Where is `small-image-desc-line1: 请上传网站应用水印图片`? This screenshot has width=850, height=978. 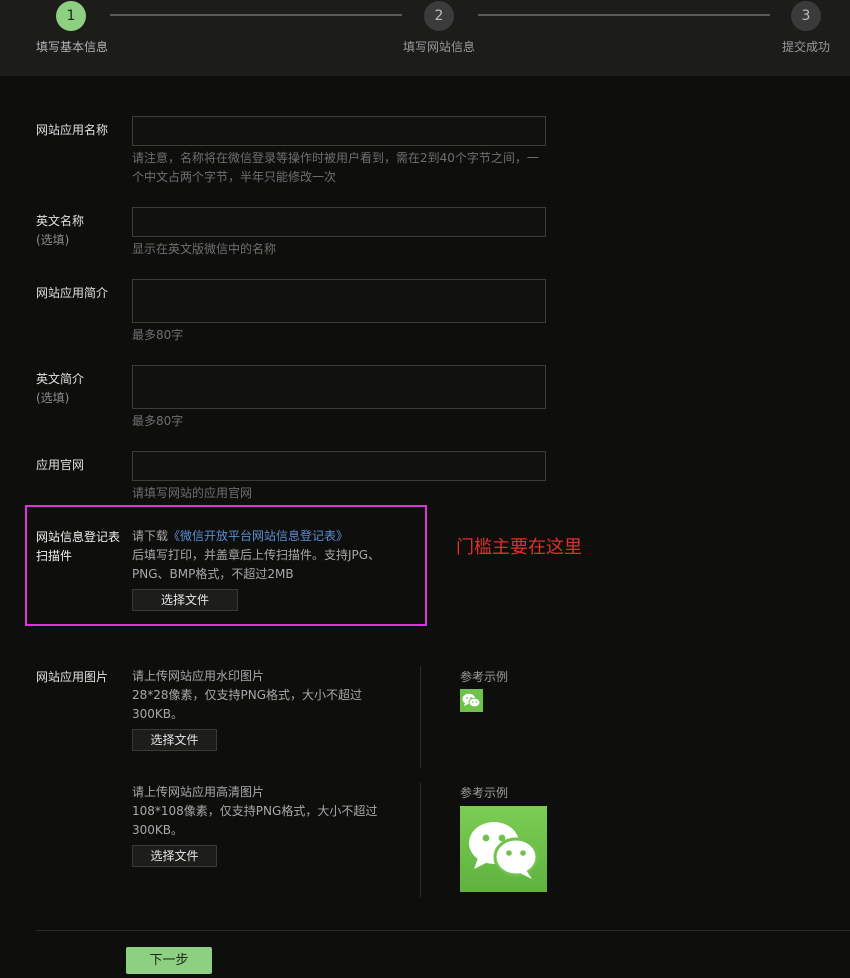 small-image-desc-line1: 请上传网站应用水印图片 is located at coordinates (198, 676).